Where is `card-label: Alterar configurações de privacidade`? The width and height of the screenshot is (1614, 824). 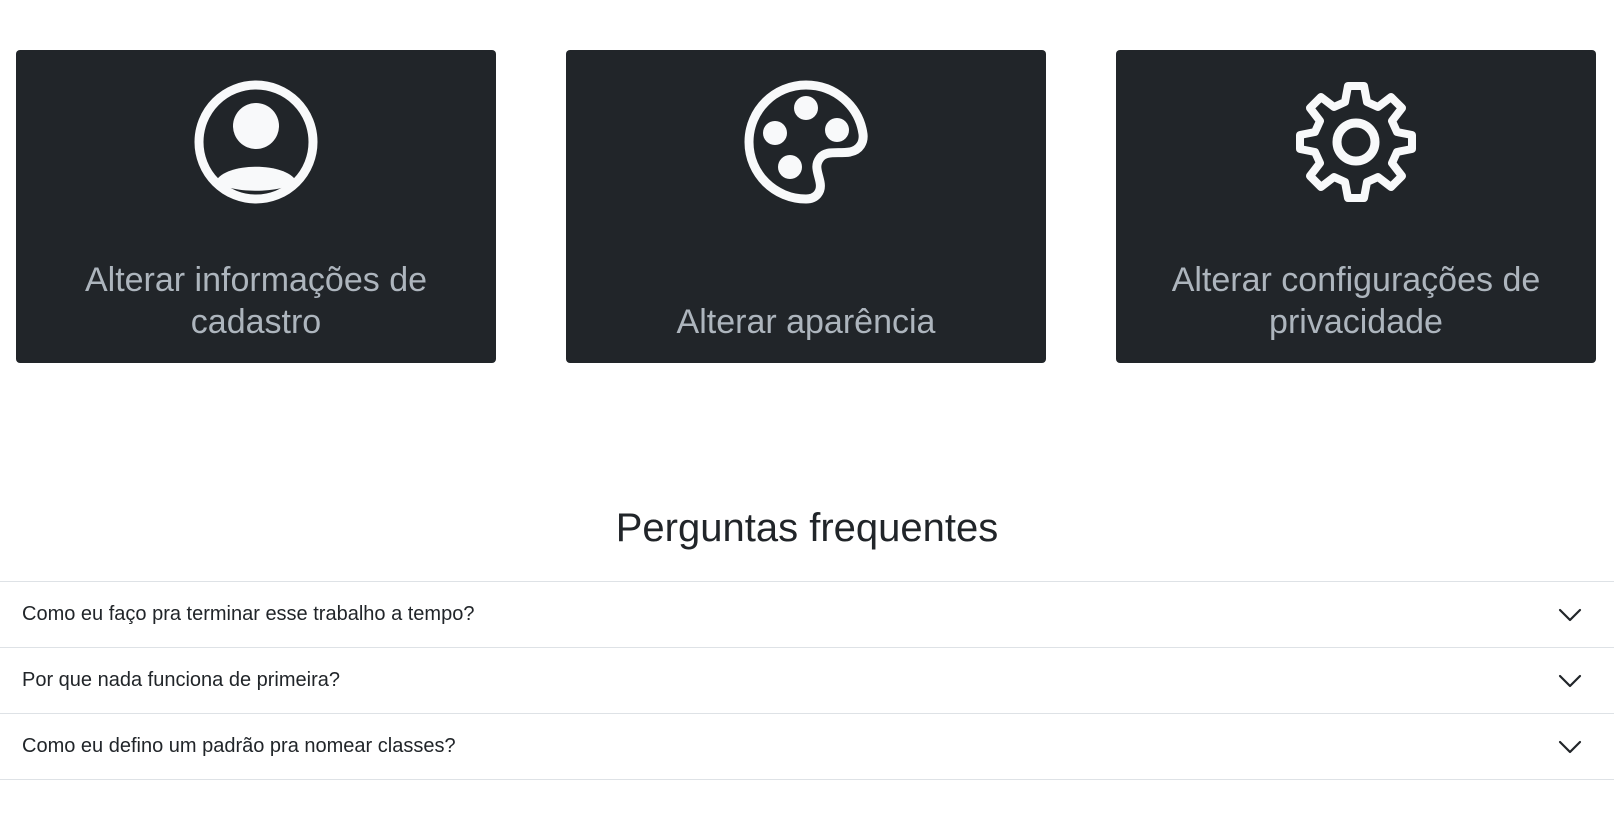 card-label: Alterar configurações de privacidade is located at coordinates (1356, 301).